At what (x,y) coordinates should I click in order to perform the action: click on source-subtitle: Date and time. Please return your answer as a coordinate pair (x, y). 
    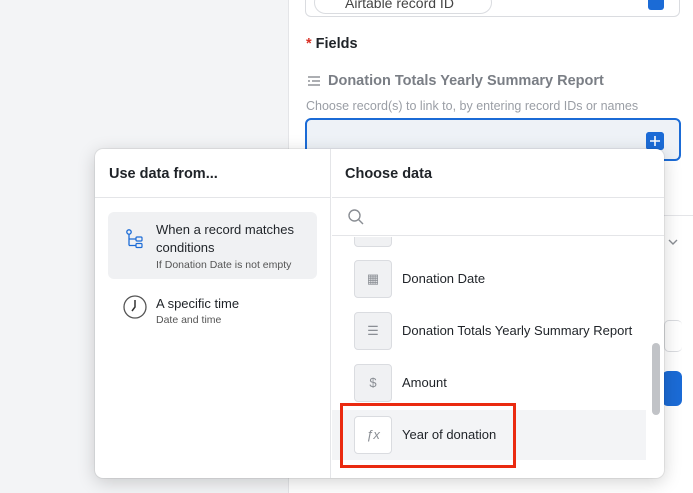
    Looking at the image, I should click on (189, 320).